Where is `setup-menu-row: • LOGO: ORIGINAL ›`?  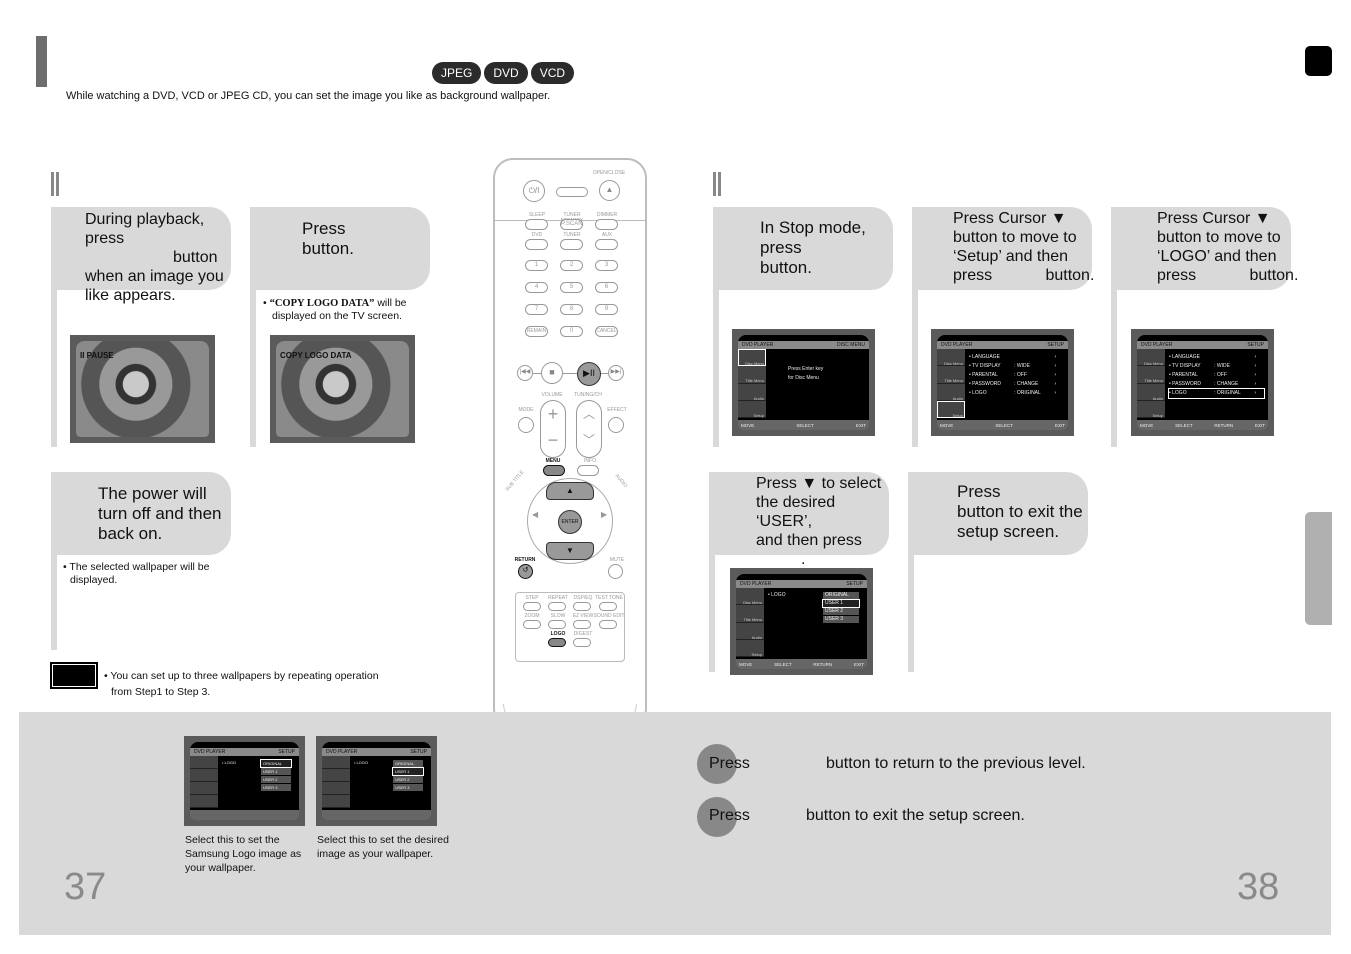
setup-menu-row: • LOGO: ORIGINAL › is located at coordinates (1016, 393).